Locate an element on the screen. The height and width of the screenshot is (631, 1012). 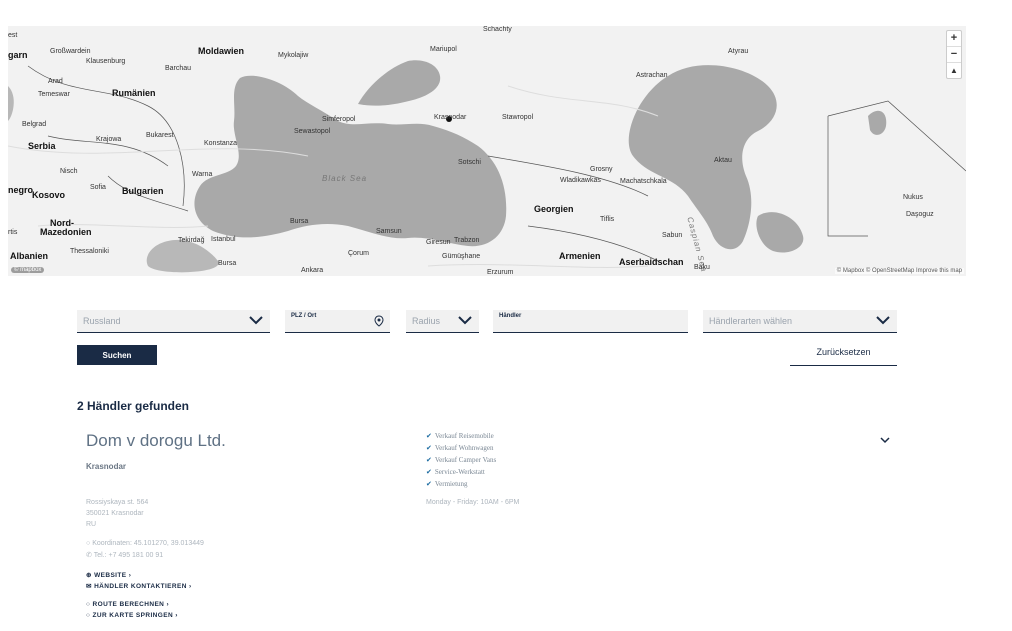
map-label-country: Moldawien is located at coordinates (221, 51).